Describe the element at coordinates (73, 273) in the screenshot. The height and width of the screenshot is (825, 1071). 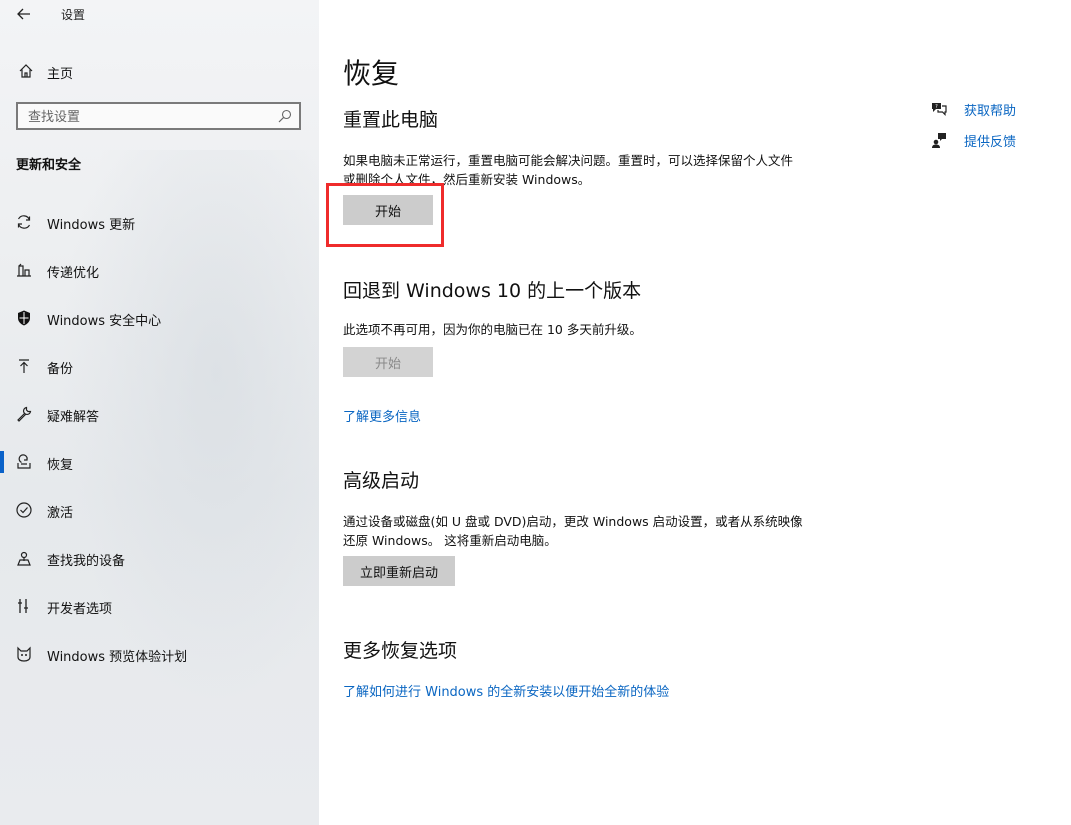
I see `sidebar-item-label: 传递优化` at that location.